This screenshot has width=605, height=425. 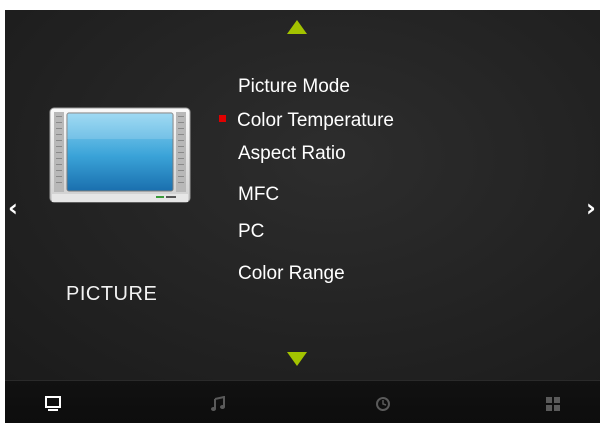 I want to click on category-title: PICTURE, so click(x=112, y=294).